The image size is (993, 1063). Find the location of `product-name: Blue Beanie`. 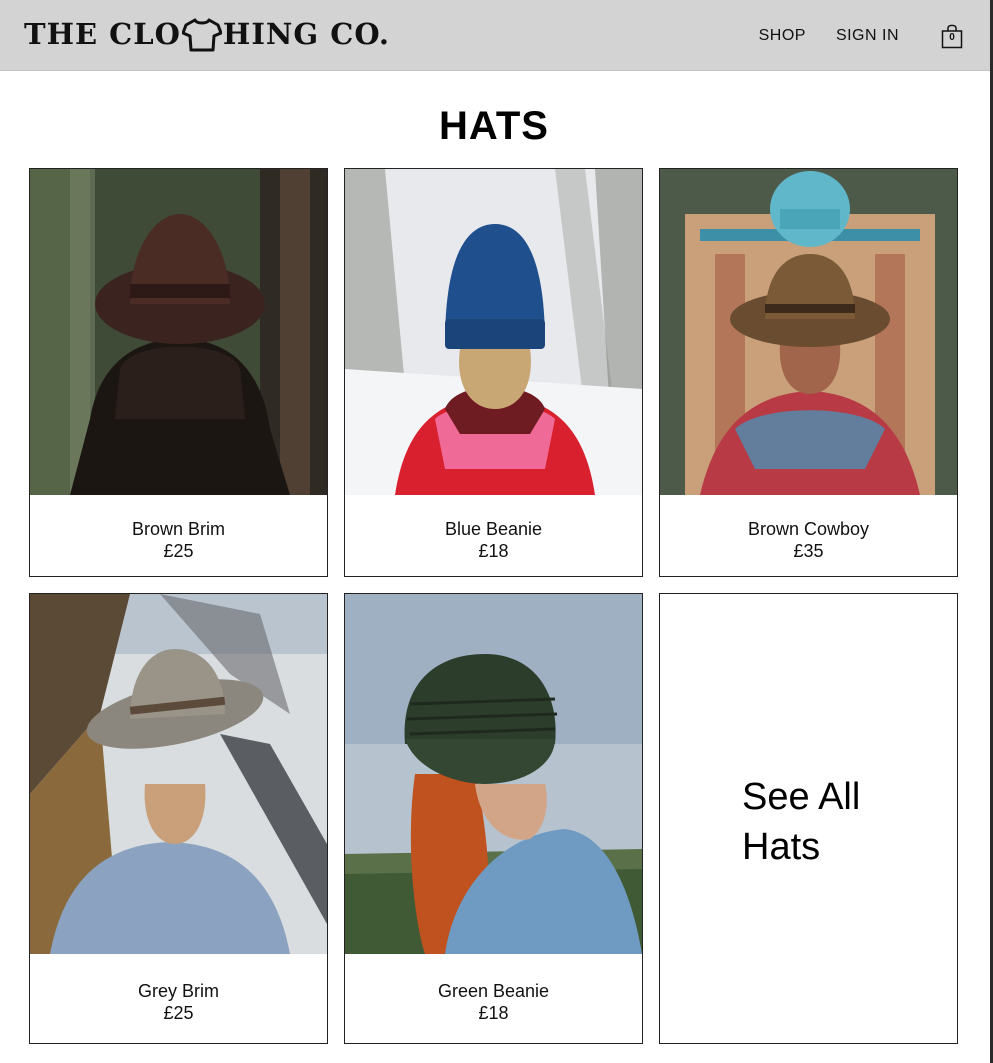

product-name: Blue Beanie is located at coordinates (493, 529).